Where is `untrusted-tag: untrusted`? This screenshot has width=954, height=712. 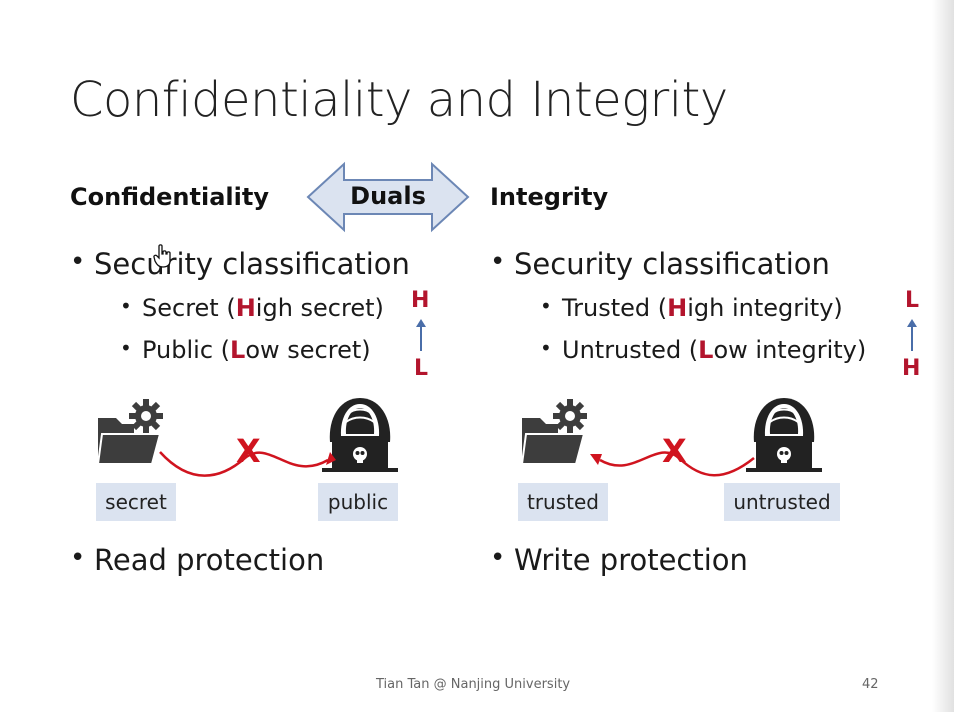
untrusted-tag: untrusted is located at coordinates (782, 502).